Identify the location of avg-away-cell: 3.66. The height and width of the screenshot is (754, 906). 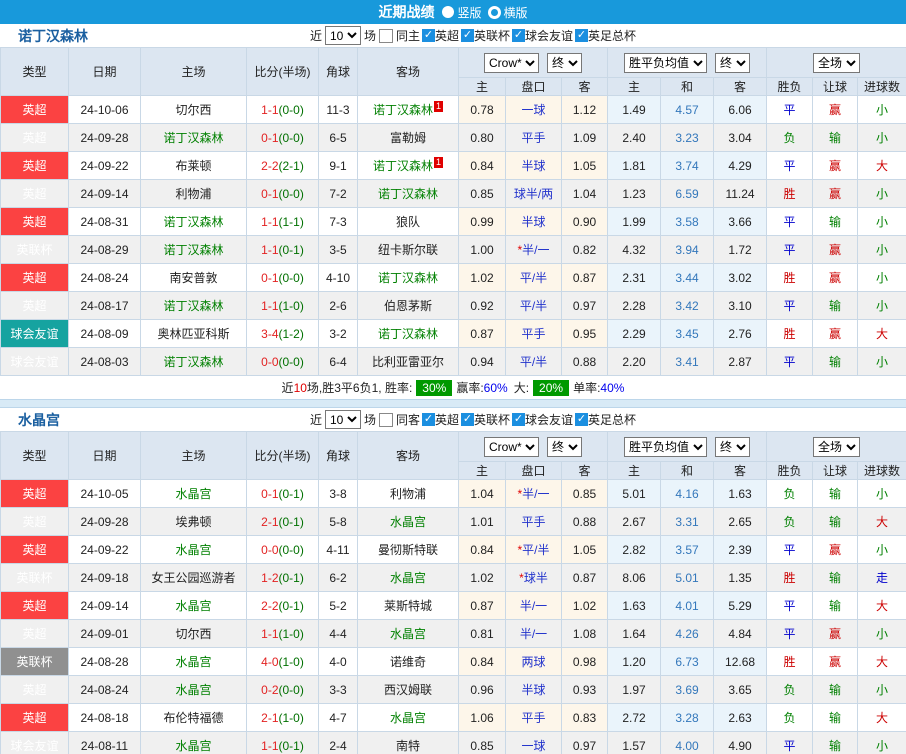
(740, 221).